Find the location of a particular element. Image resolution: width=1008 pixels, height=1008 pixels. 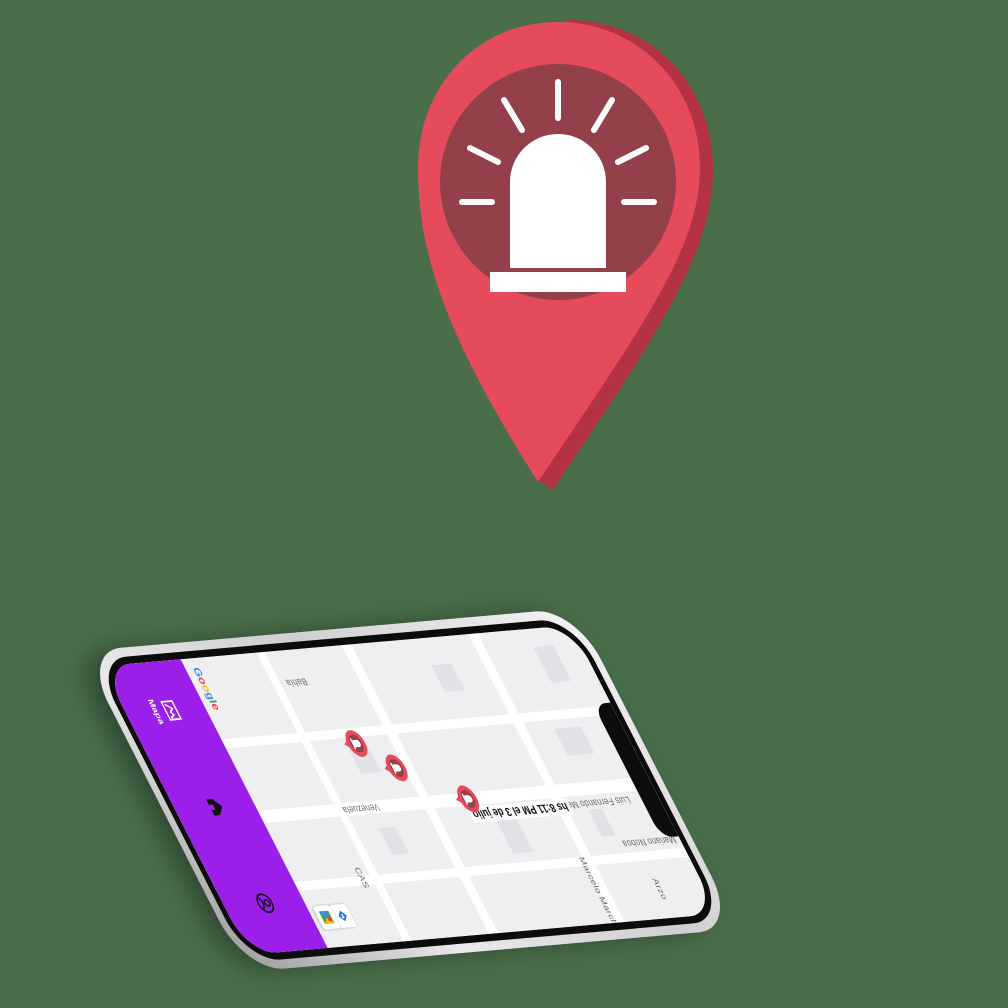

home-icon is located at coordinates (214, 807).